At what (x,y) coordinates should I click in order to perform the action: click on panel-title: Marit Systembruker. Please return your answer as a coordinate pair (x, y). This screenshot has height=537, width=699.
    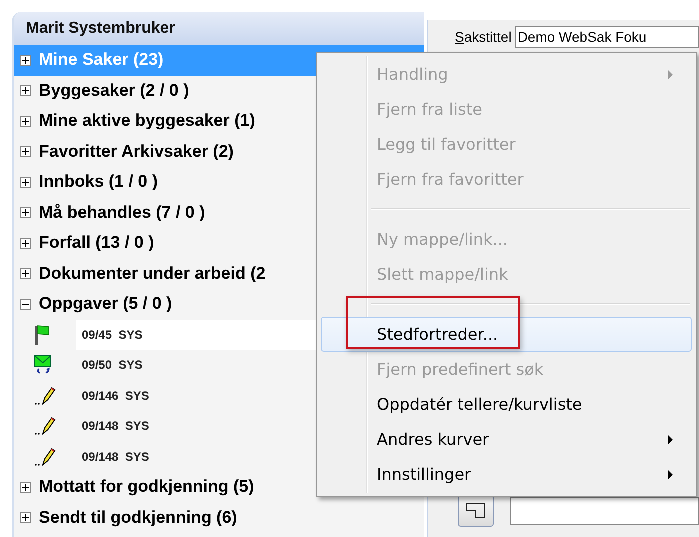
    Looking at the image, I should click on (219, 28).